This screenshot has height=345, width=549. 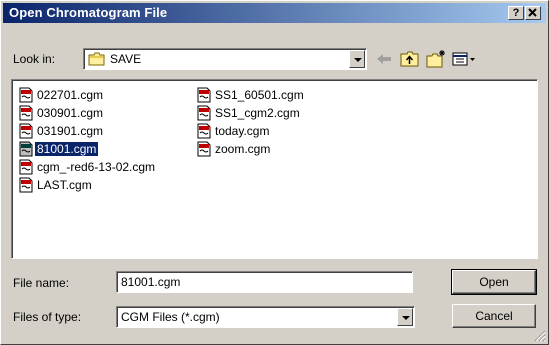 I want to click on file-name: 030901.cgm, so click(x=70, y=113).